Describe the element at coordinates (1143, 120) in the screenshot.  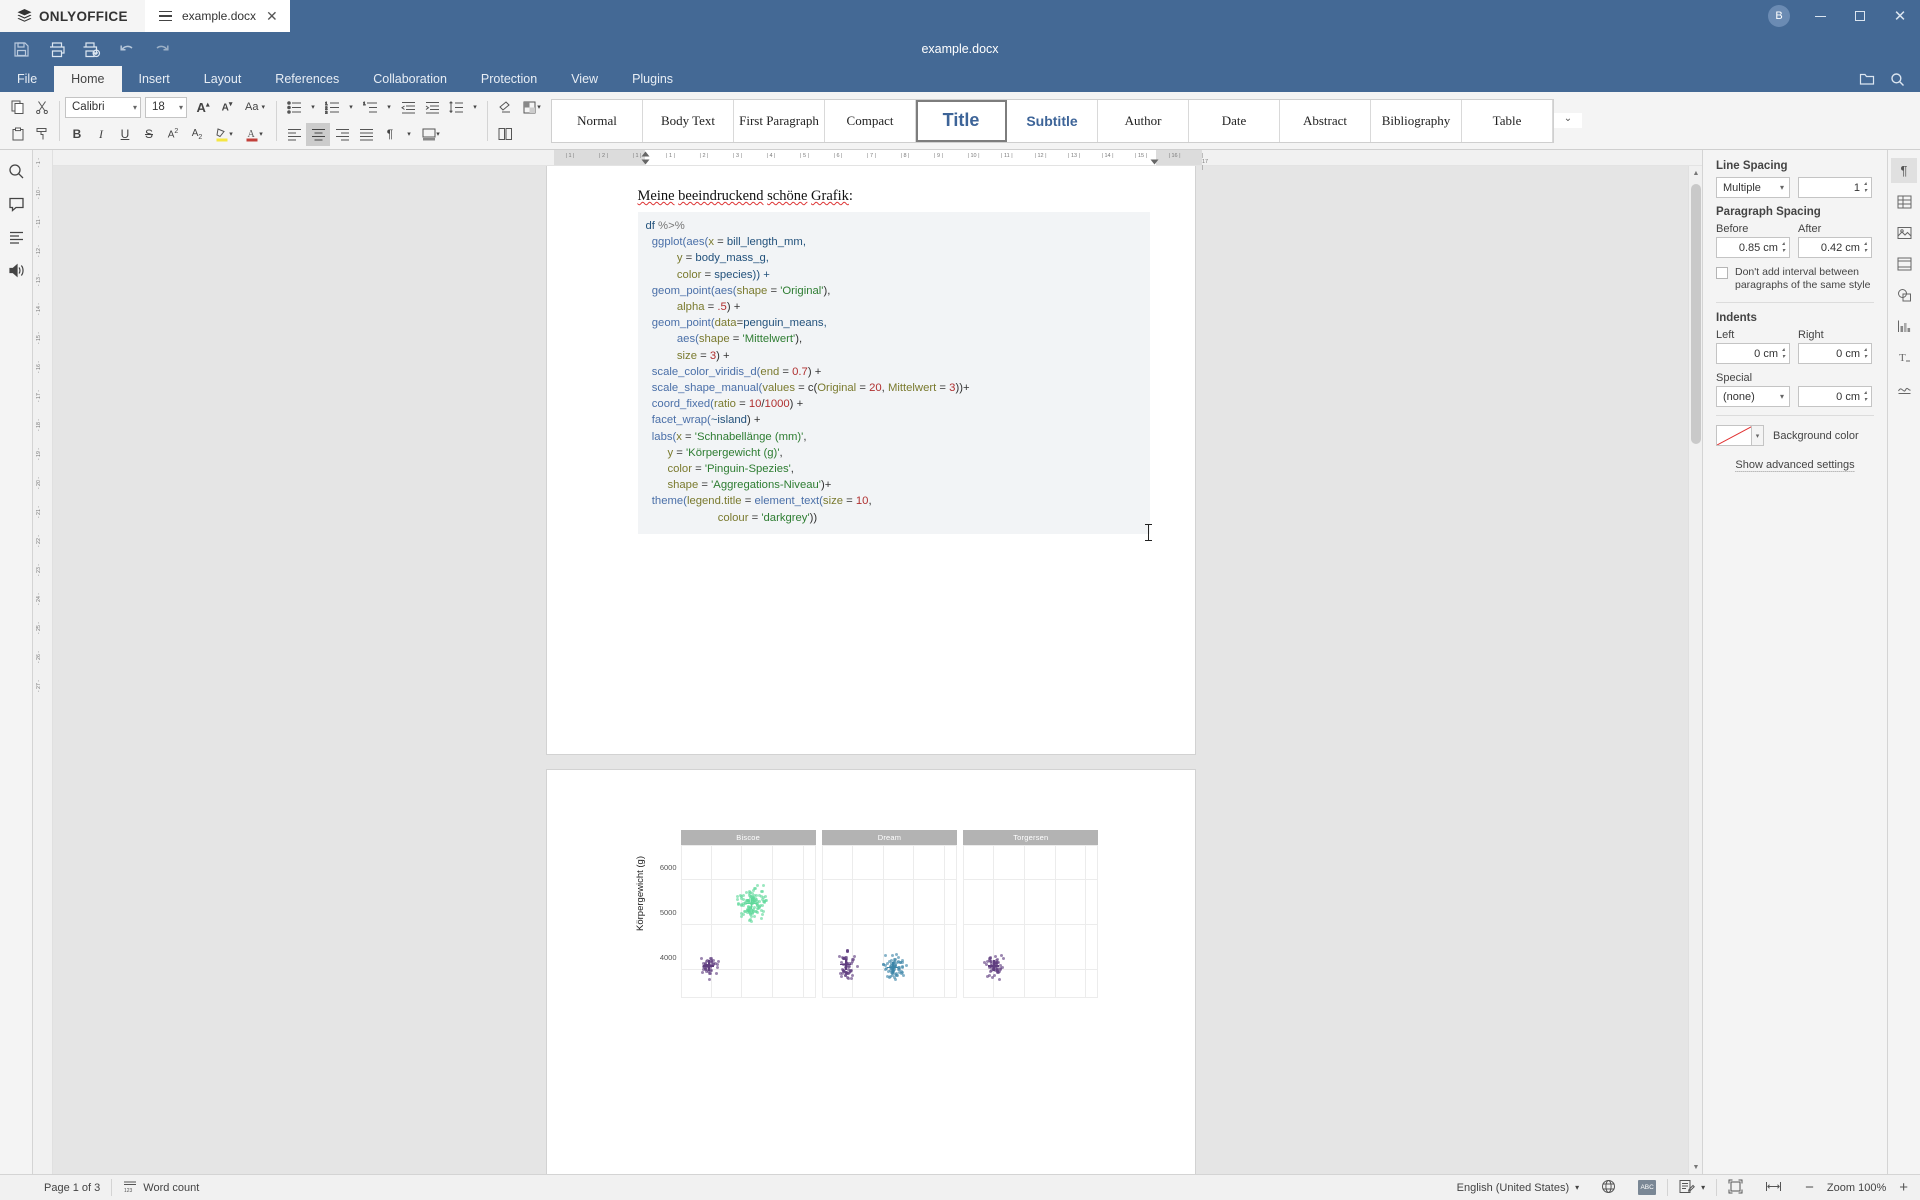
I see `style-item-author: Author` at that location.